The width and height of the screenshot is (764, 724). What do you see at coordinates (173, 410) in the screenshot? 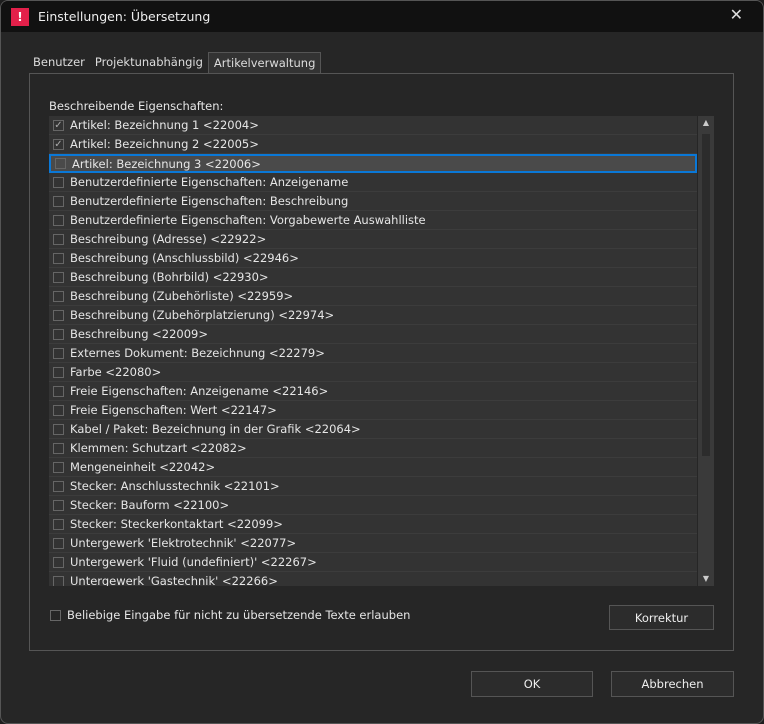
I see `list-item-label: Freie Eigenschaften: Wert <22147>` at bounding box center [173, 410].